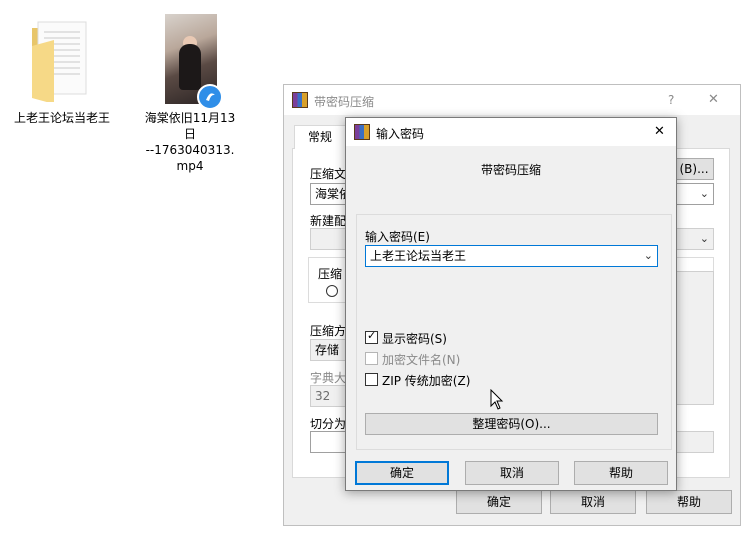  I want to click on password-dialog-heading: 带密码压缩, so click(510, 170).